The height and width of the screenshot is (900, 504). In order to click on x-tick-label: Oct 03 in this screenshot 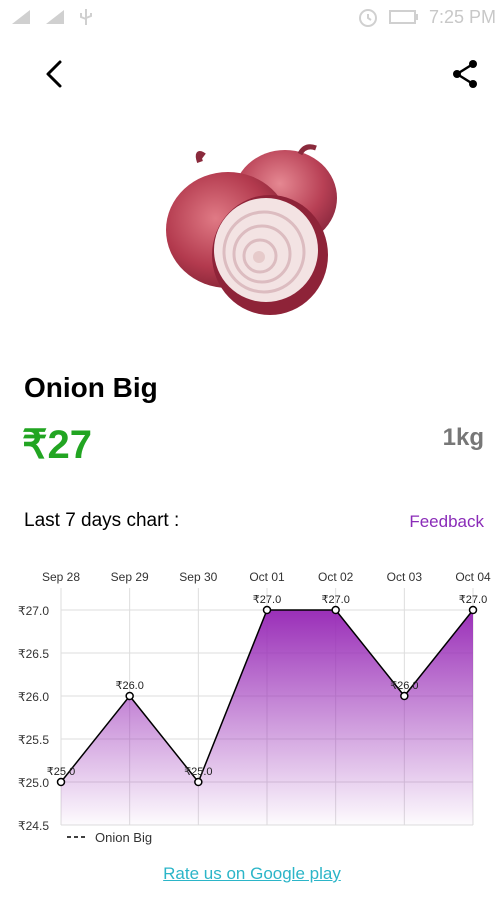, I will do `click(405, 577)`.